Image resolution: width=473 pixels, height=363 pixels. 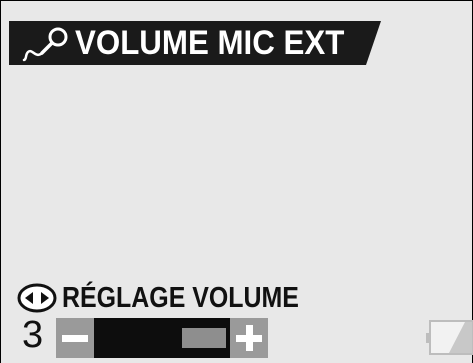 I want to click on microphone-icon, so click(x=45, y=44).